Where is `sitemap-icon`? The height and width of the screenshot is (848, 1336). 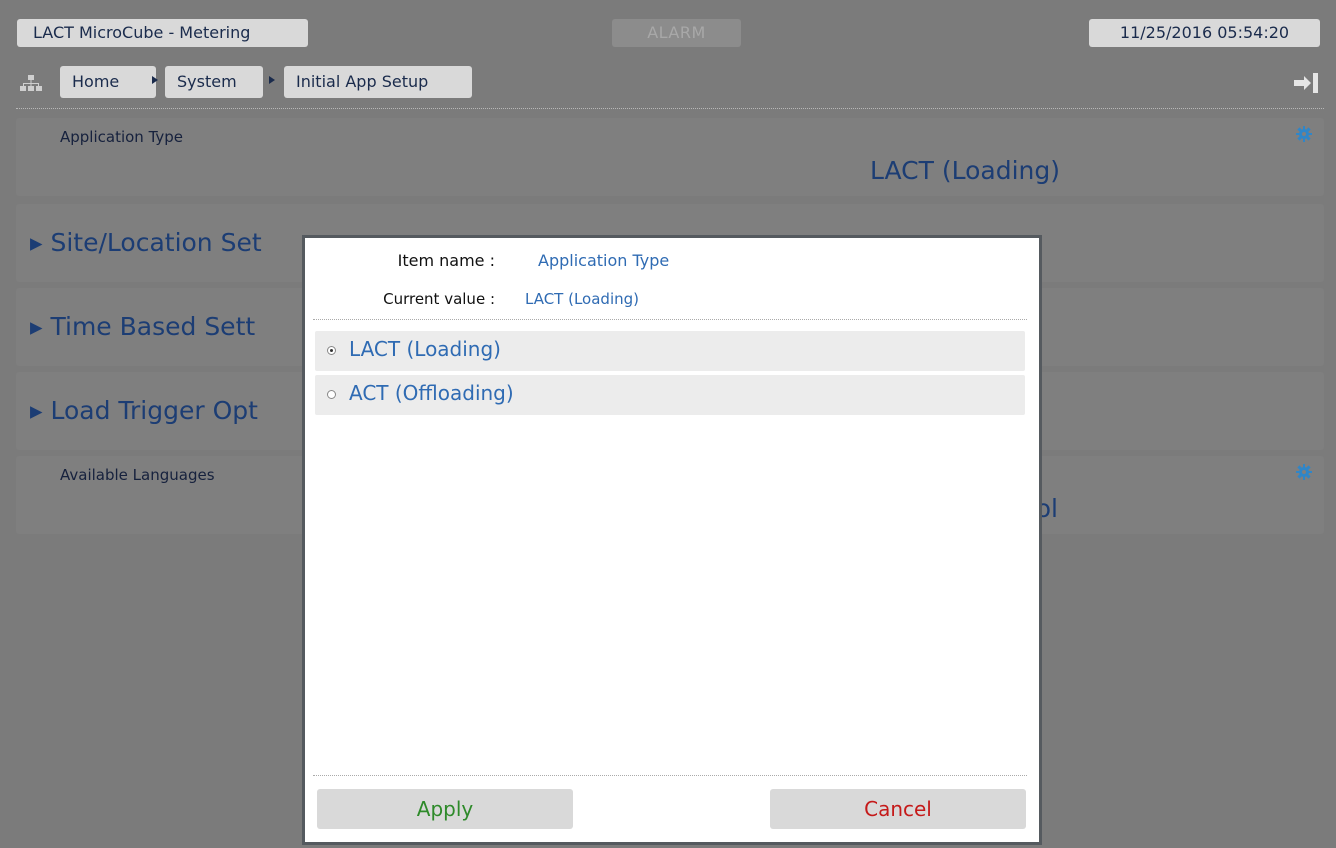 sitemap-icon is located at coordinates (31, 83).